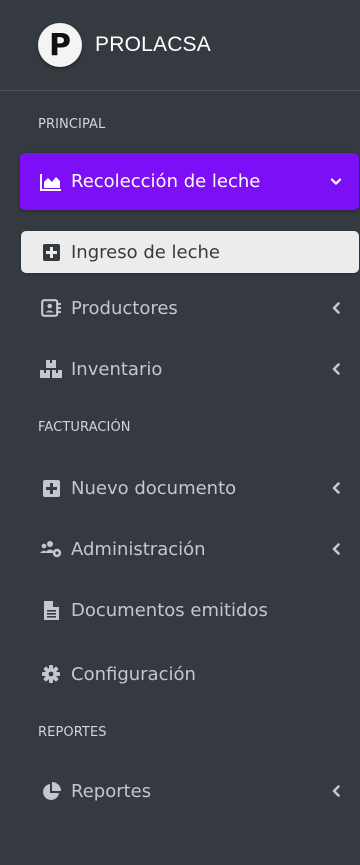  What do you see at coordinates (72, 732) in the screenshot?
I see `section-header-reportes: REPORTES` at bounding box center [72, 732].